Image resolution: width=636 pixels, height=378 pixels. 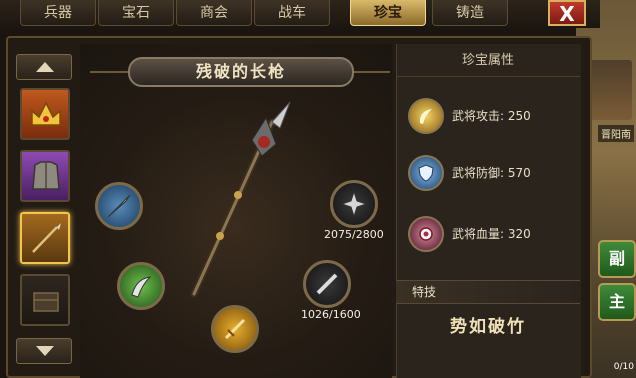 I want to click on attribute-defense-text: 武将防御: 570, so click(x=491, y=173).